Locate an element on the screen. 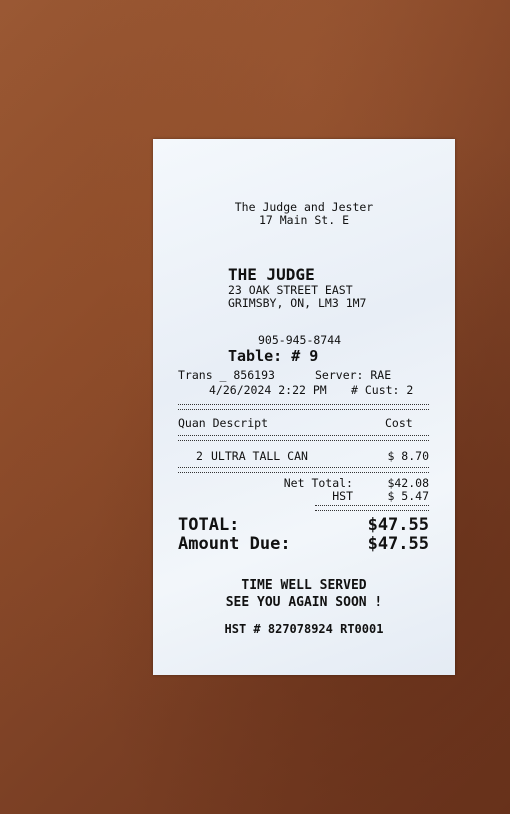 The width and height of the screenshot is (510, 814). hst-registration-number: HST # 827078924 RT0001 is located at coordinates (304, 629).